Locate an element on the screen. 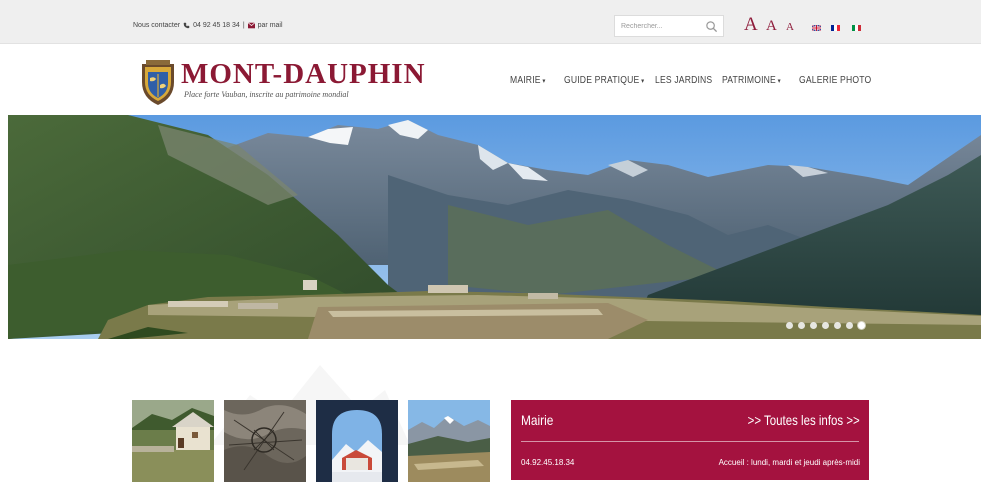 This screenshot has height=491, width=981. nav-label: GUIDE PRATIQUE is located at coordinates (602, 80).